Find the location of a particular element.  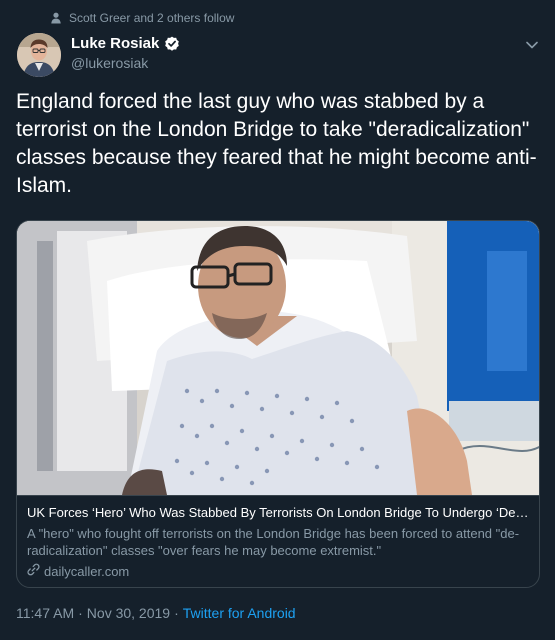

verified-badge-icon is located at coordinates (172, 44).